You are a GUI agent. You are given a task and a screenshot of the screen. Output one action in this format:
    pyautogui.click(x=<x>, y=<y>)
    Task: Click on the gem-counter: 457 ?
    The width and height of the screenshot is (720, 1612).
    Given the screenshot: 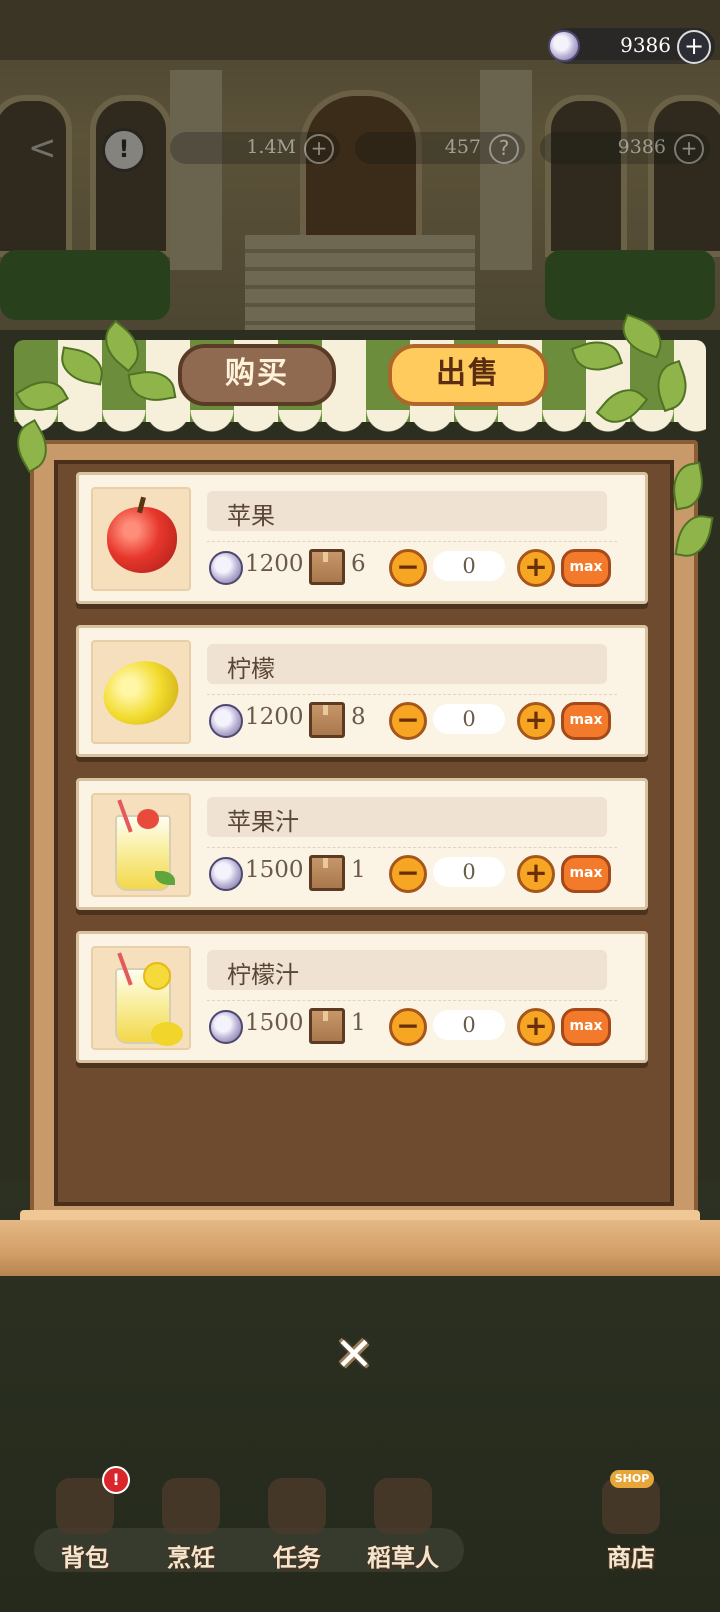 What is the action you would take?
    pyautogui.click(x=440, y=148)
    